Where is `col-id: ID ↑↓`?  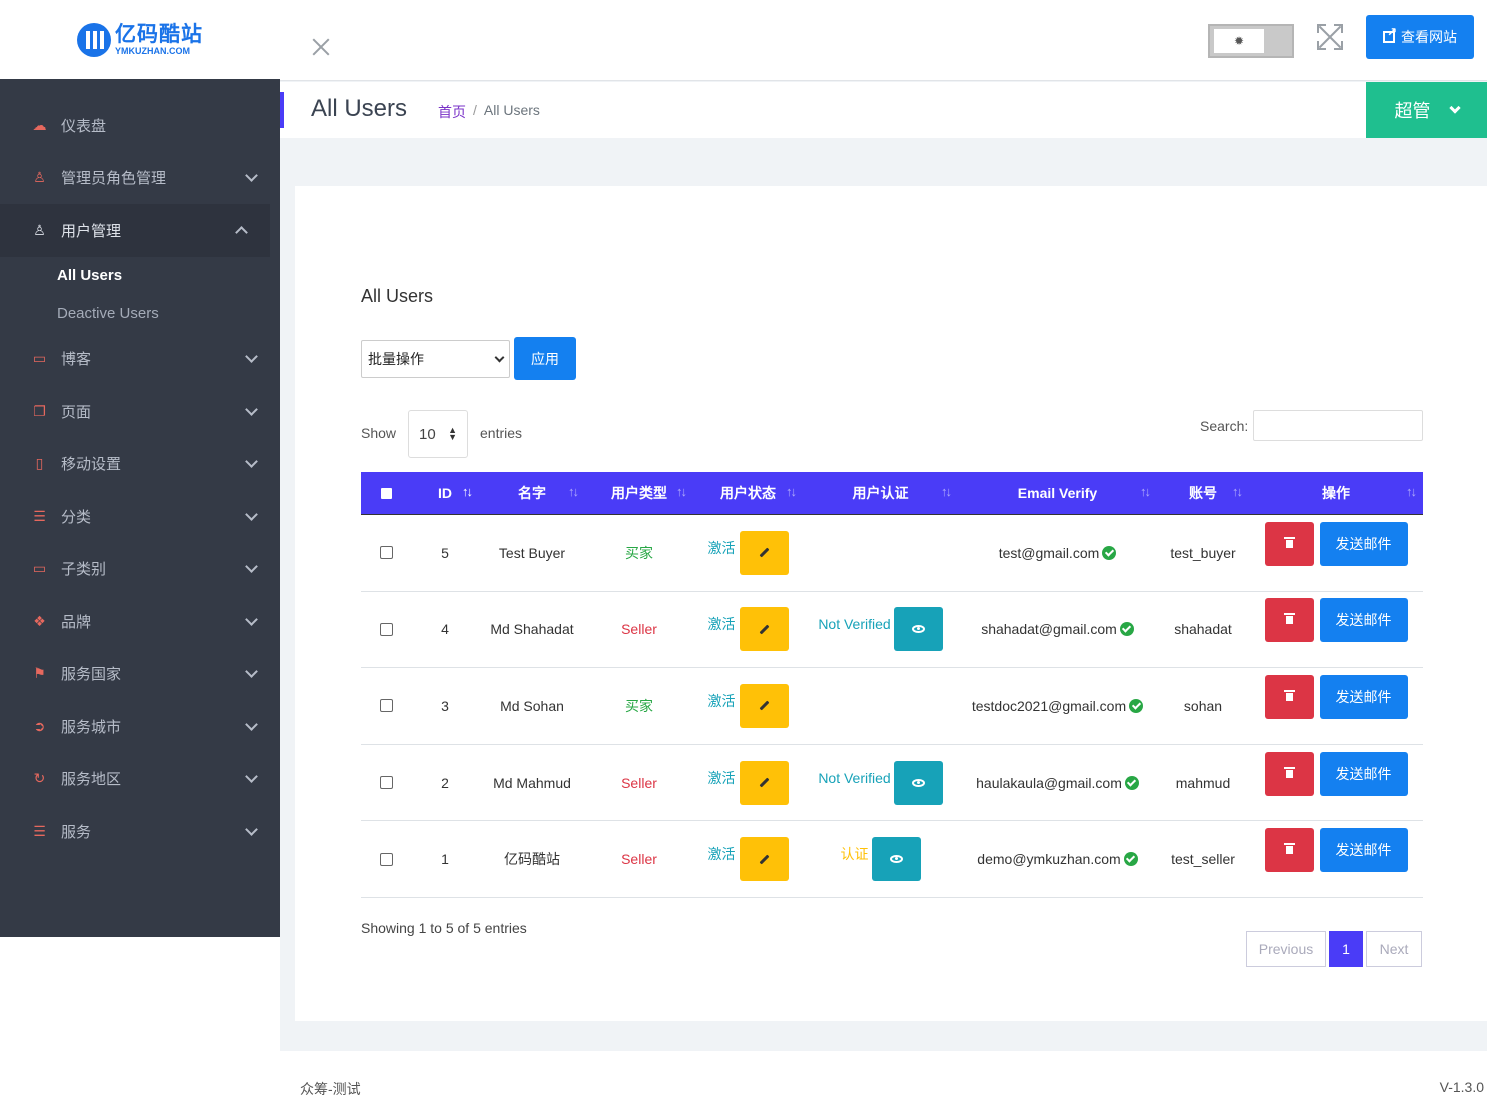
col-id: ID ↑↓ is located at coordinates (445, 493).